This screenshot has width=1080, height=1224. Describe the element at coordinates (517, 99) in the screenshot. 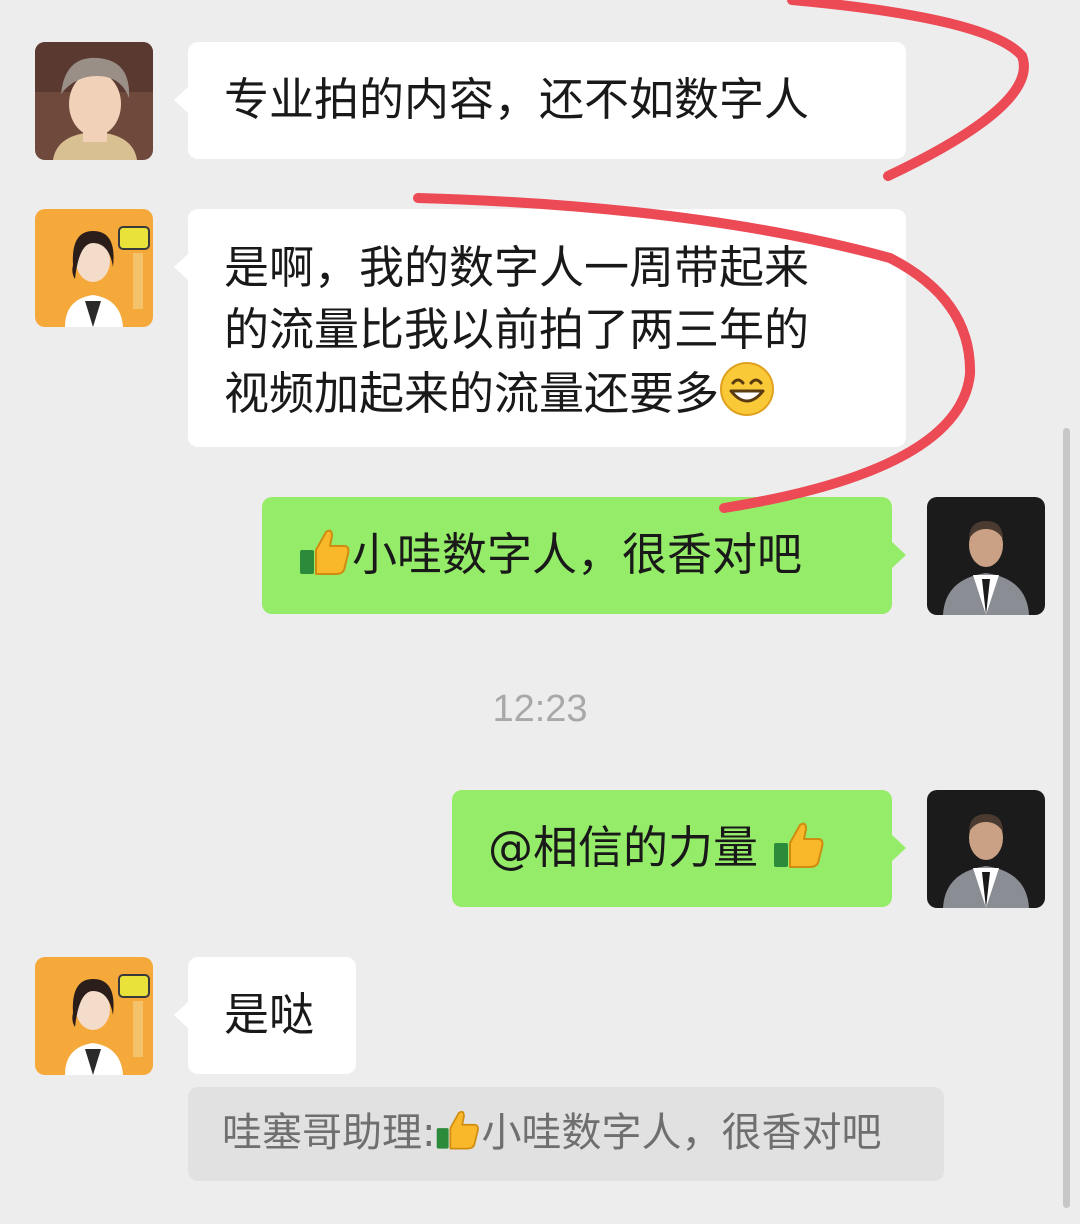

I see `message-text: 专业拍的内容，还不如数字人` at that location.